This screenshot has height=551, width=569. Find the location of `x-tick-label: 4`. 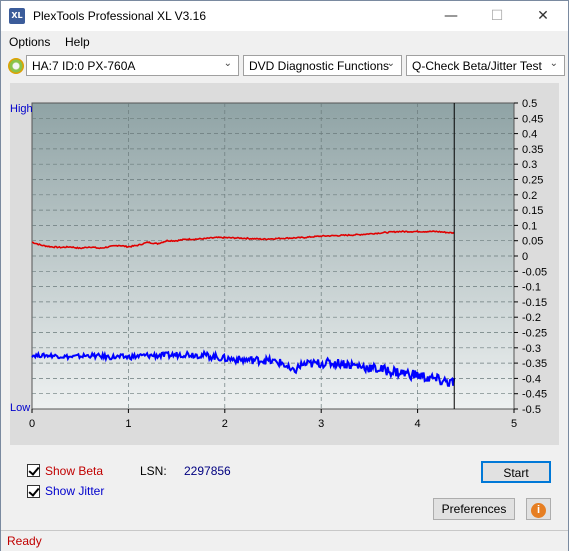

x-tick-label: 4 is located at coordinates (418, 424).